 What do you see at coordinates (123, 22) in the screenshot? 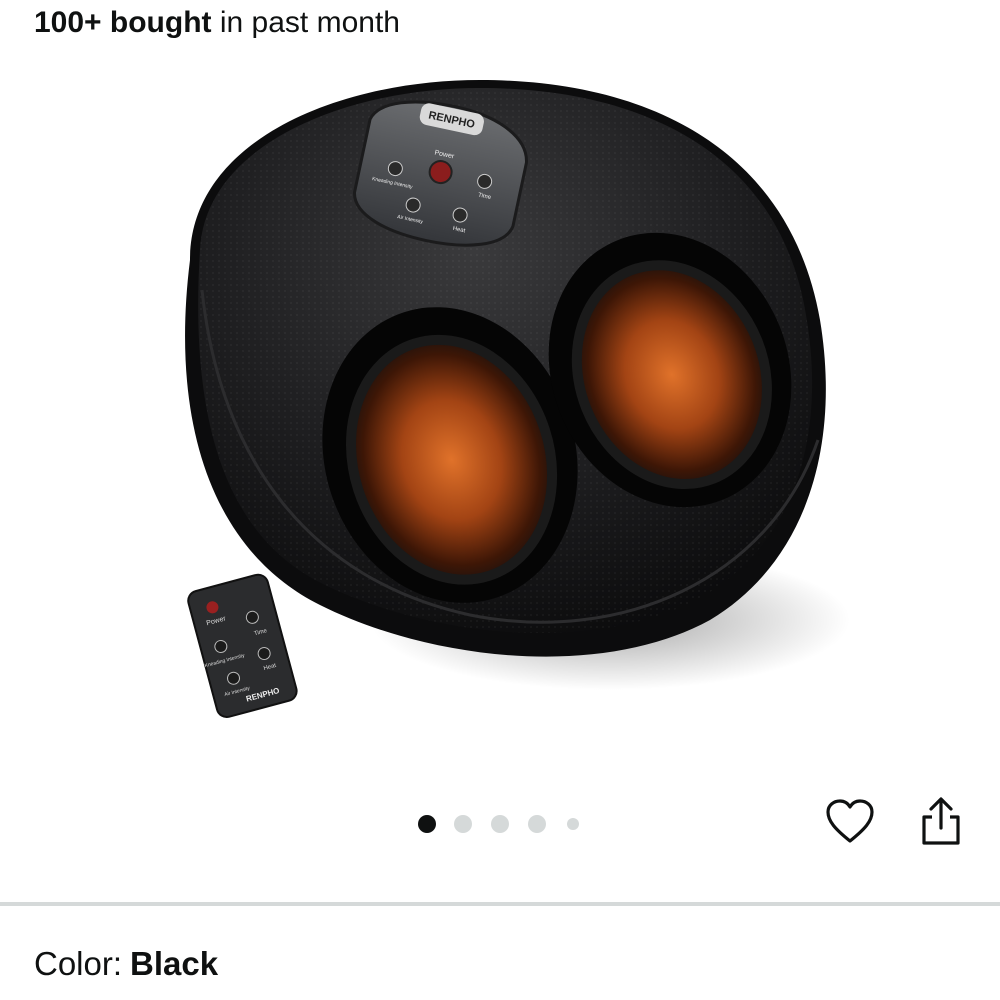
I see `bought-count: 100+ bought` at bounding box center [123, 22].